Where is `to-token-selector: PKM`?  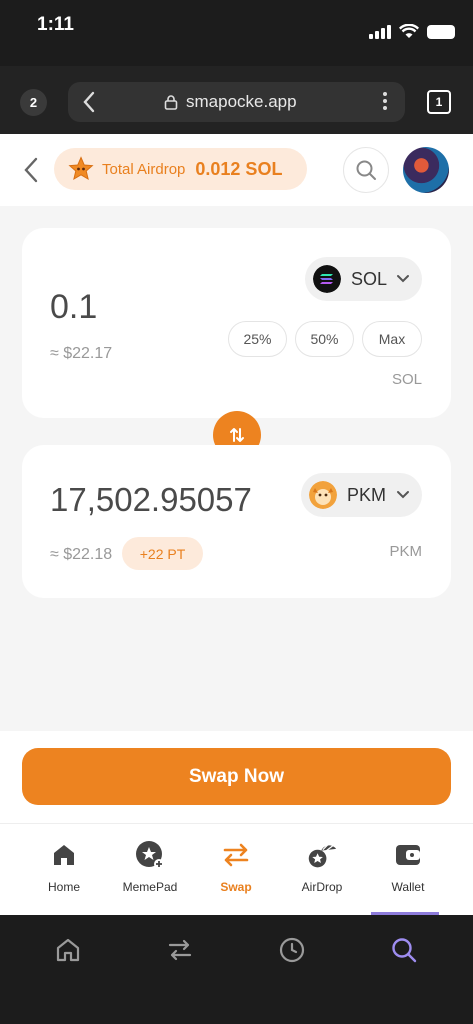
to-token-selector: PKM is located at coordinates (361, 495).